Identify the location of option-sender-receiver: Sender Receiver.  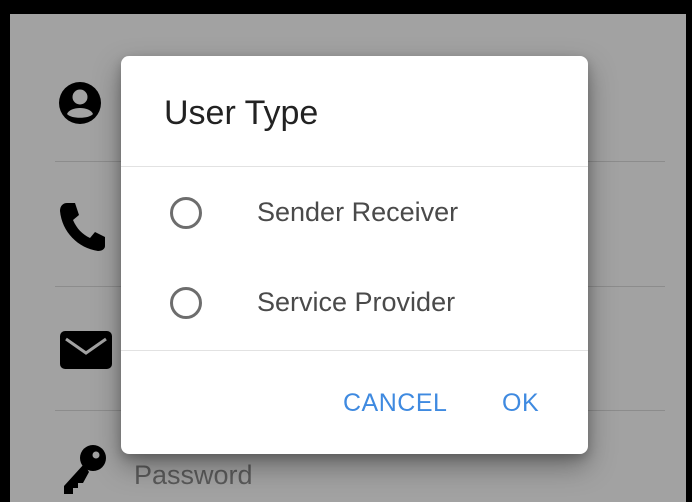
(354, 215).